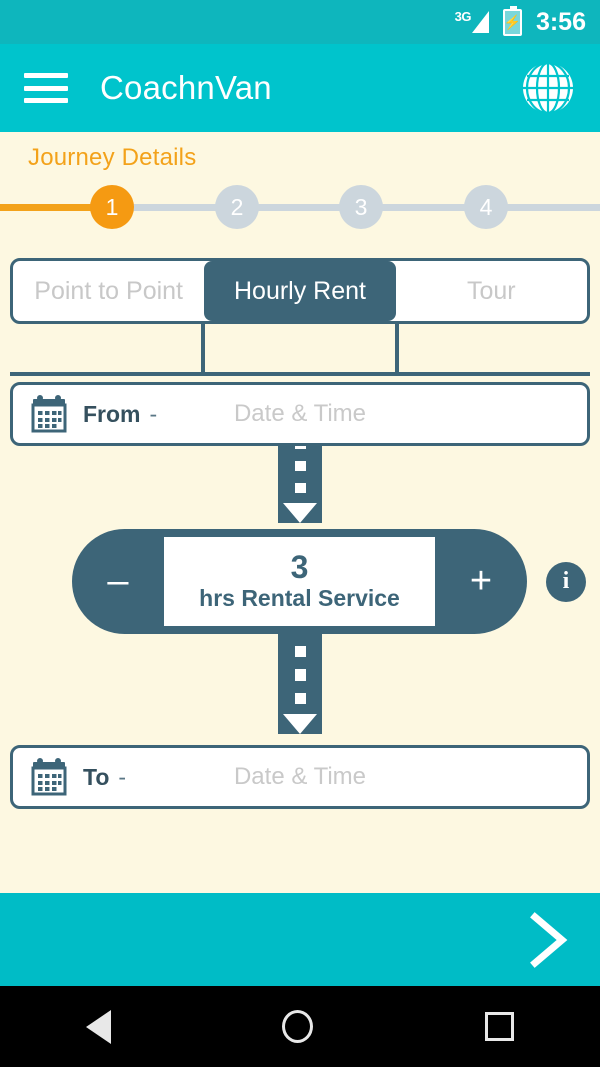  Describe the element at coordinates (500, 1026) in the screenshot. I see `square-recents-icon` at that location.